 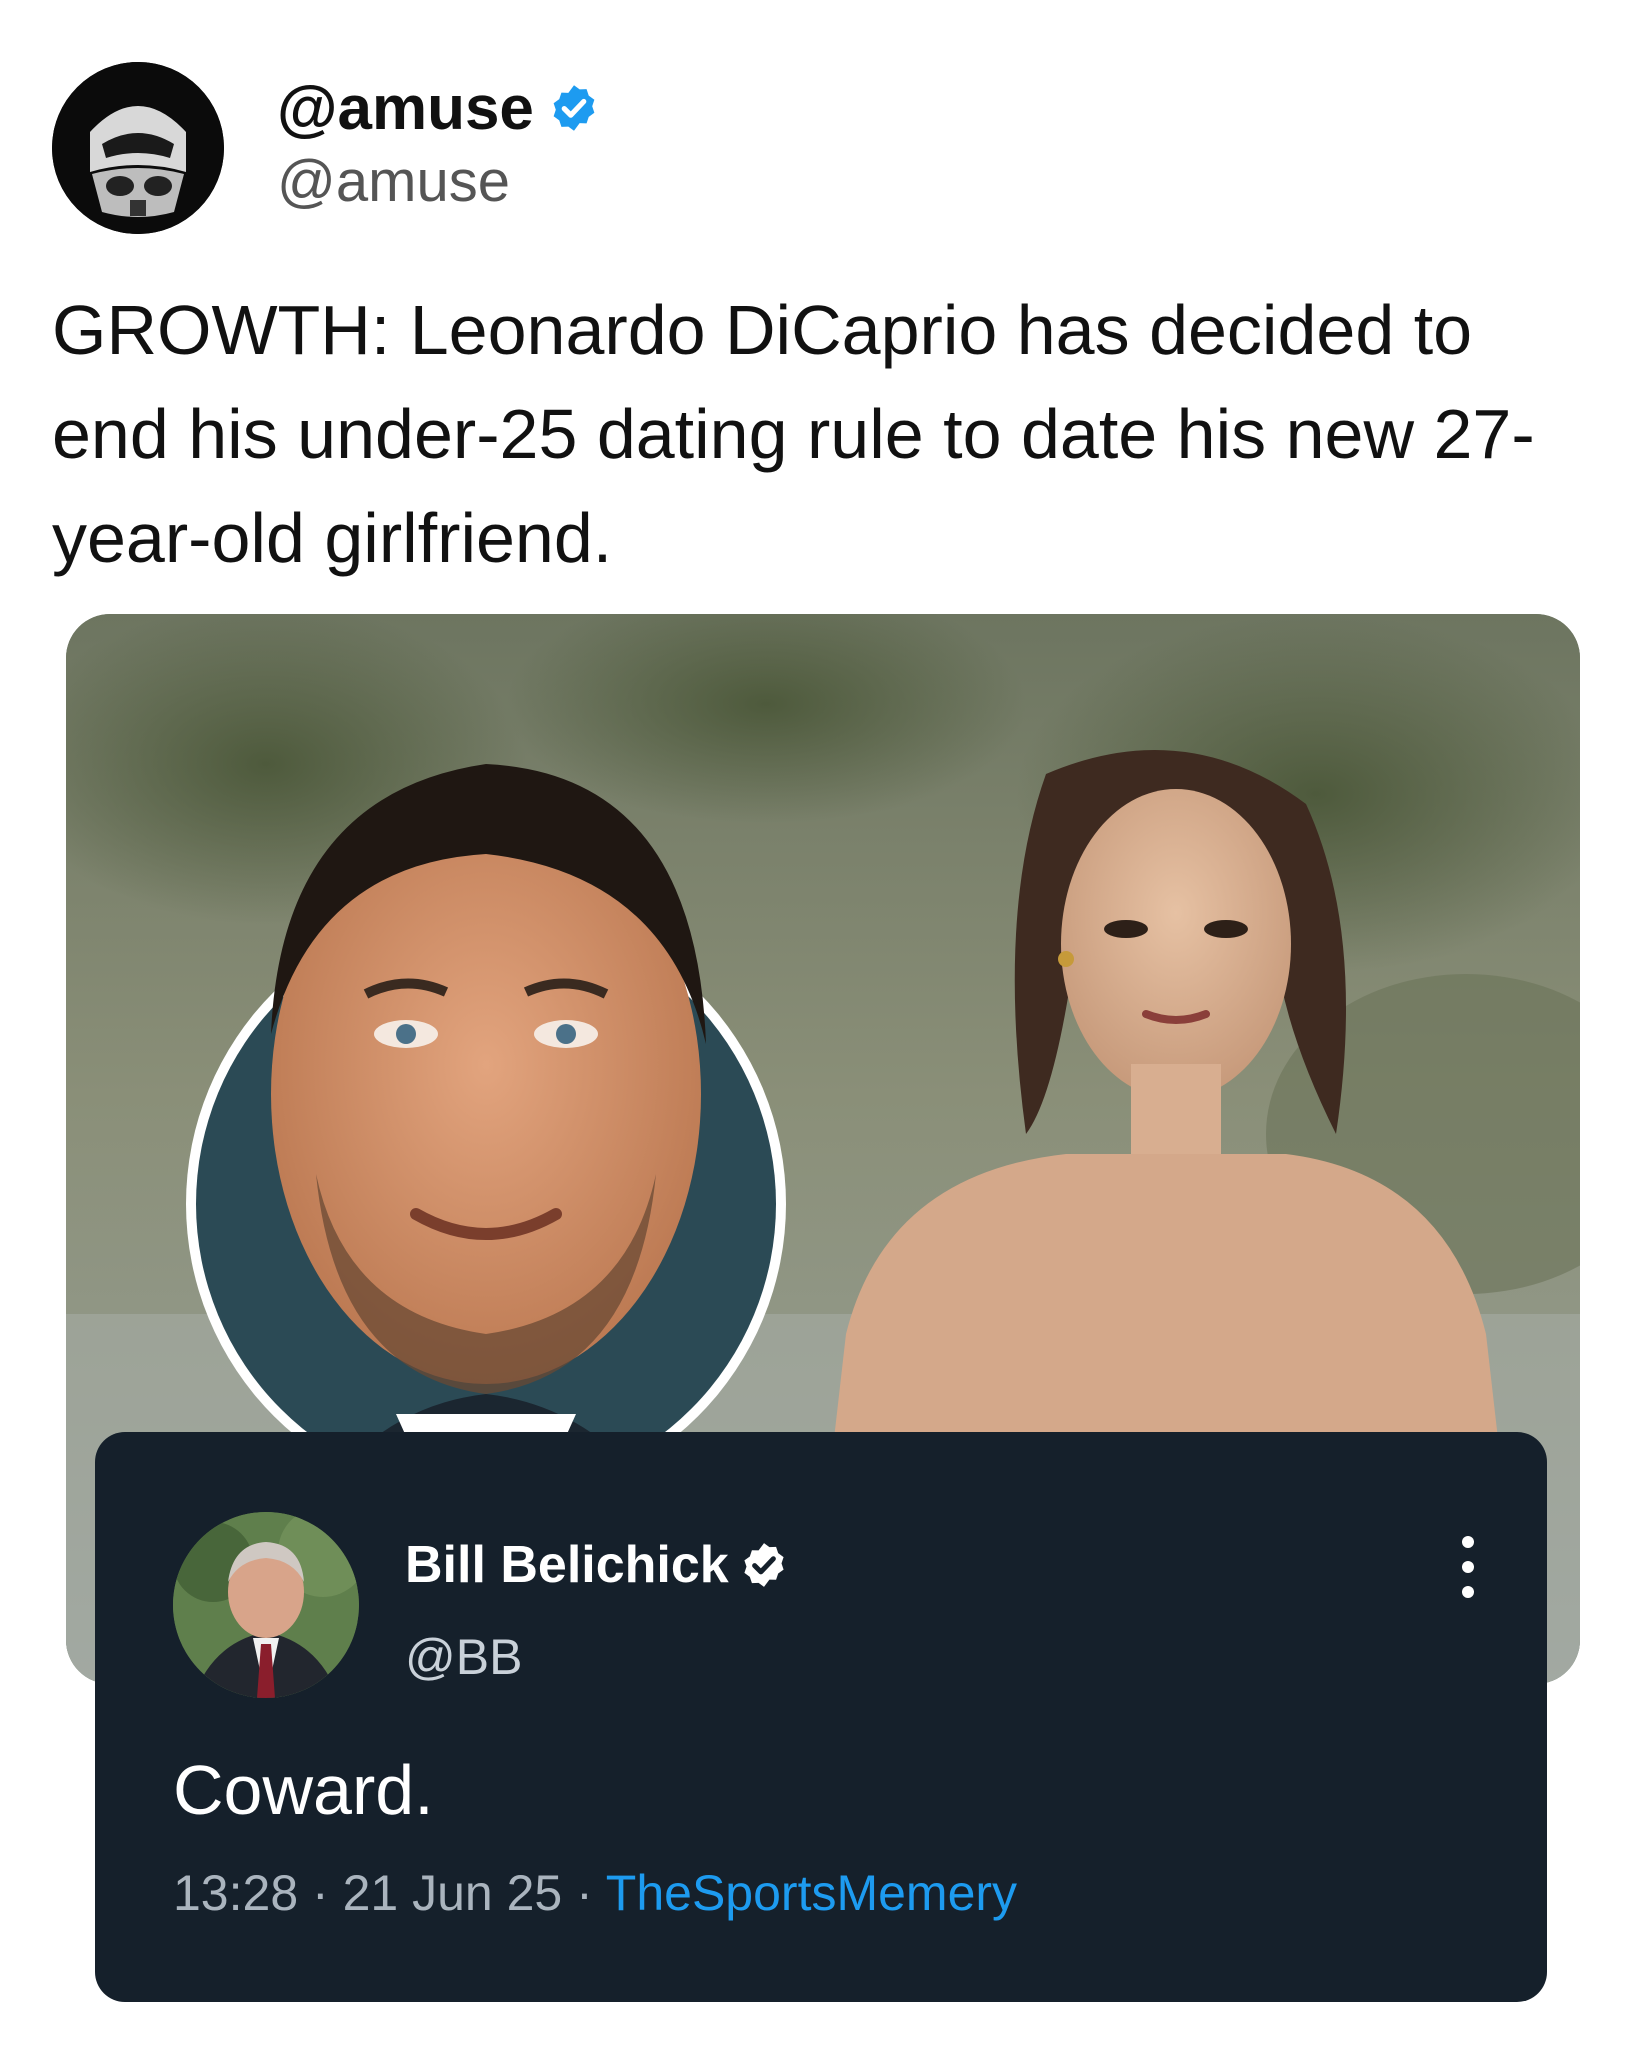 What do you see at coordinates (811, 1893) in the screenshot?
I see `quote-source-link: TheSportsMemery` at bounding box center [811, 1893].